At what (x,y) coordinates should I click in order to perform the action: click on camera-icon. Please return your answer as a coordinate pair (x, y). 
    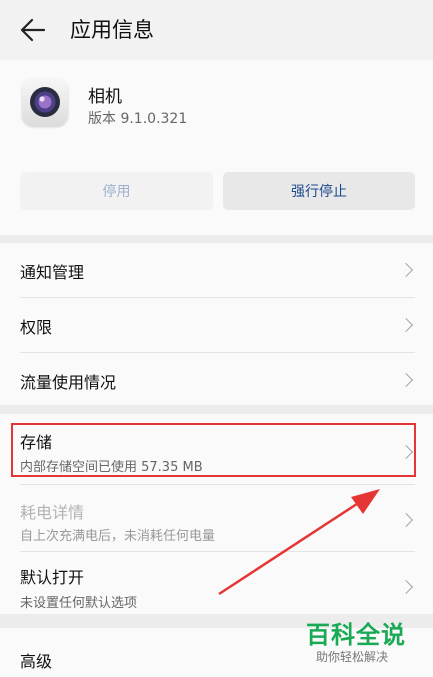
    Looking at the image, I should click on (45, 102).